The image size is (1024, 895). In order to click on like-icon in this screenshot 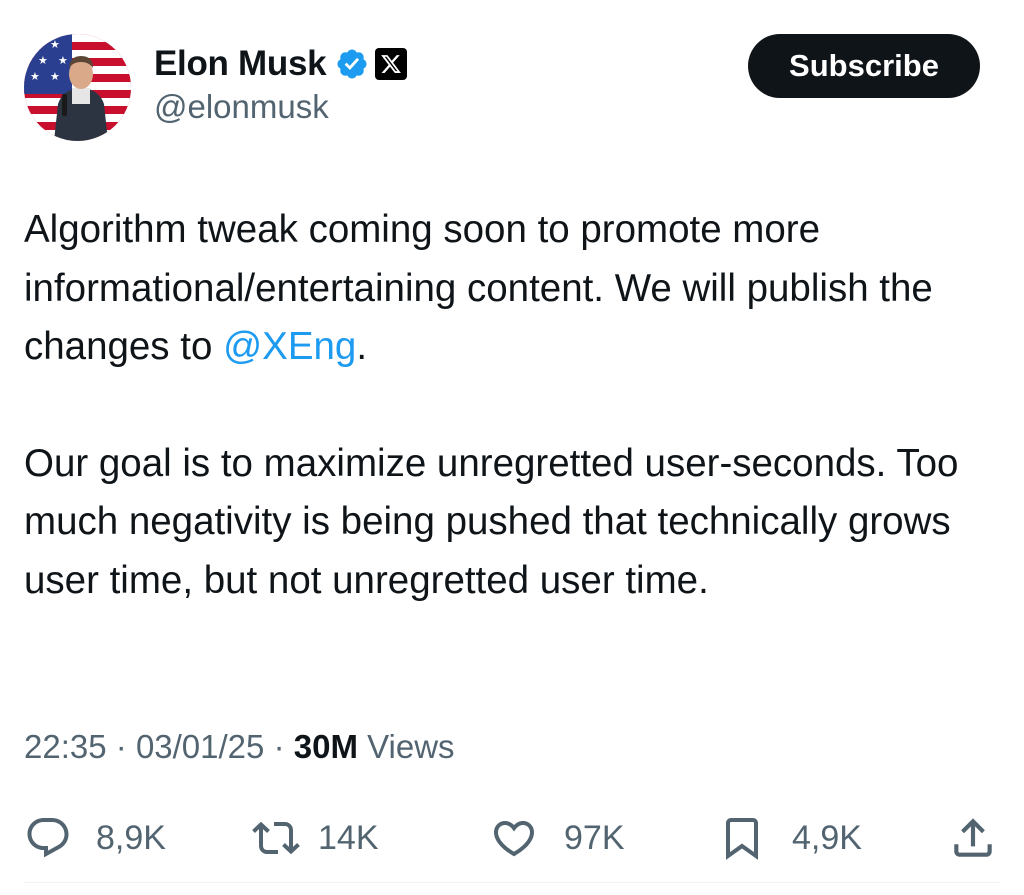, I will do `click(514, 838)`.